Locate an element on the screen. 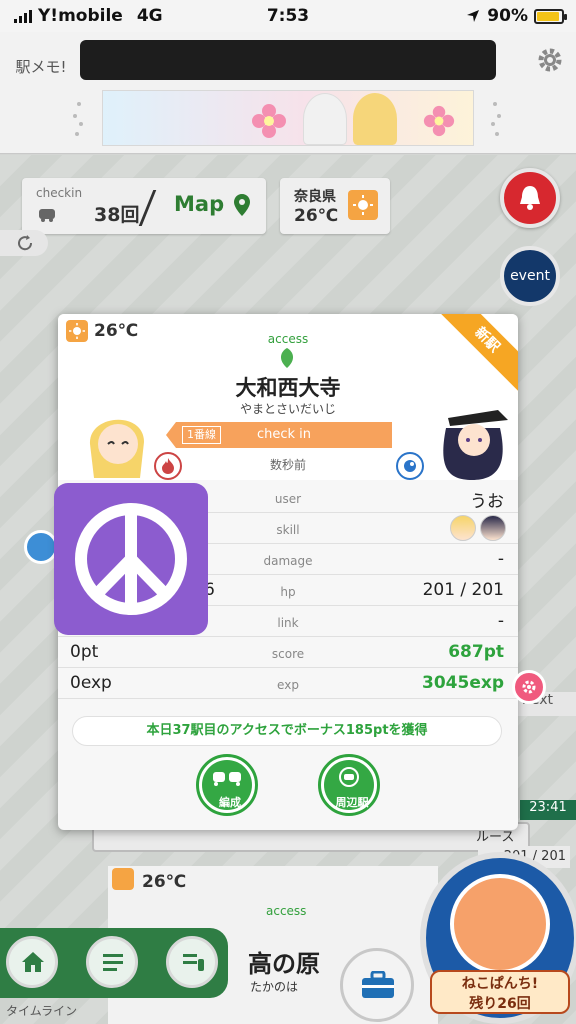 The width and height of the screenshot is (576, 1024). team-icon is located at coordinates (227, 779).